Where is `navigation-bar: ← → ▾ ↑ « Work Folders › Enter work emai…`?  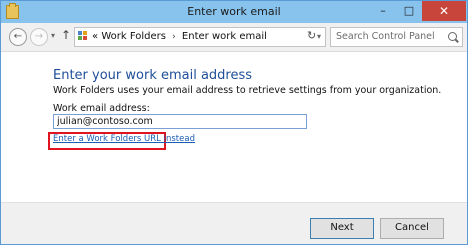
navigation-bar: ← → ▾ ↑ « Work Folders › Enter work emai… is located at coordinates (234, 37).